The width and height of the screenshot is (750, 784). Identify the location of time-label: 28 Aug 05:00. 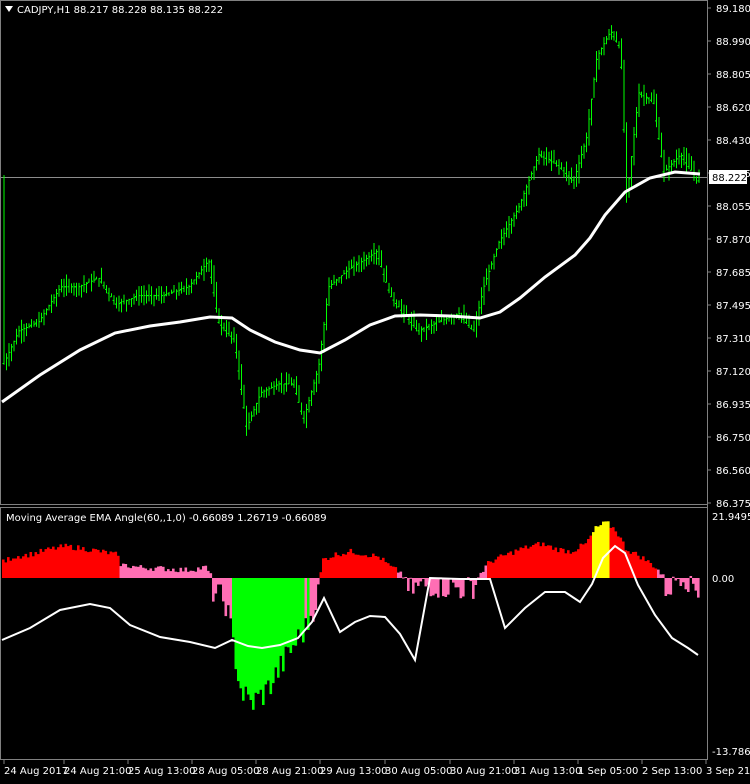
(225, 771).